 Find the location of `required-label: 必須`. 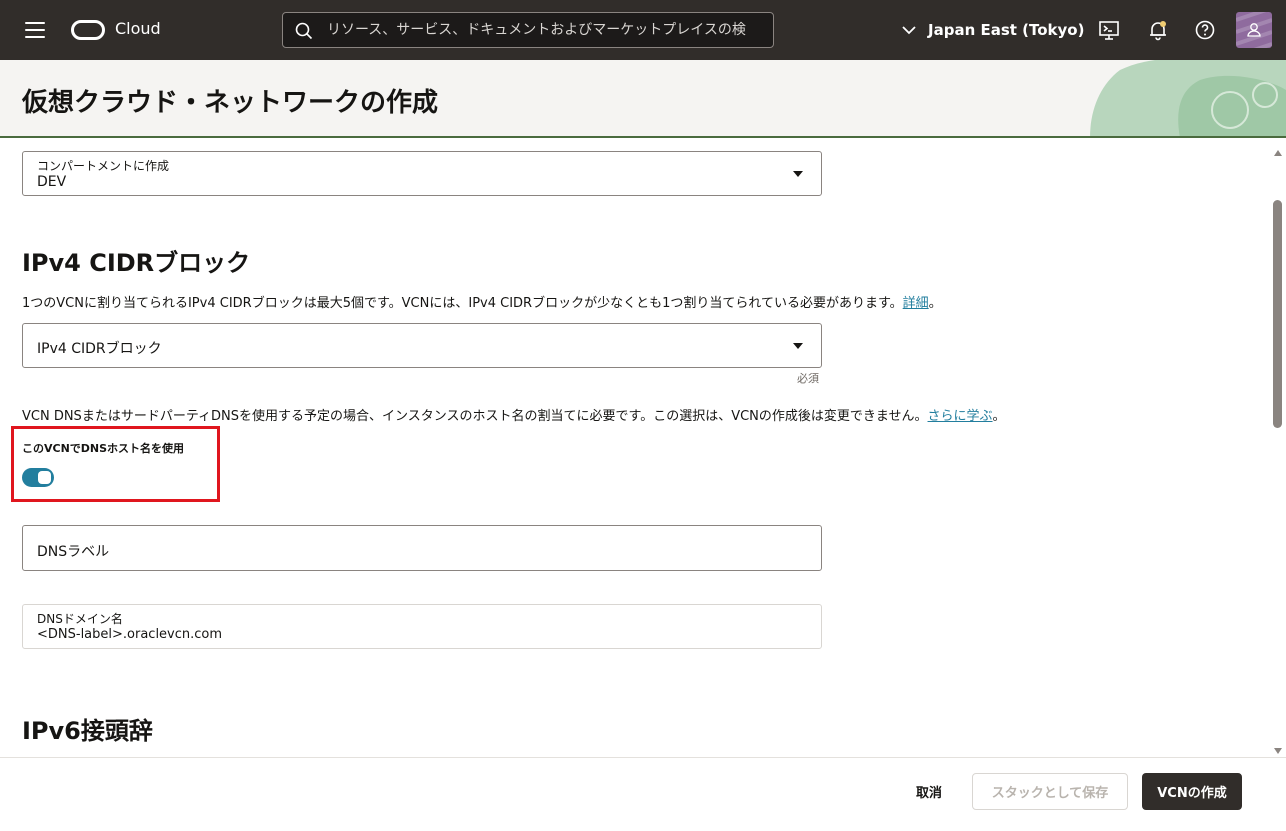

required-label: 必須 is located at coordinates (808, 378).